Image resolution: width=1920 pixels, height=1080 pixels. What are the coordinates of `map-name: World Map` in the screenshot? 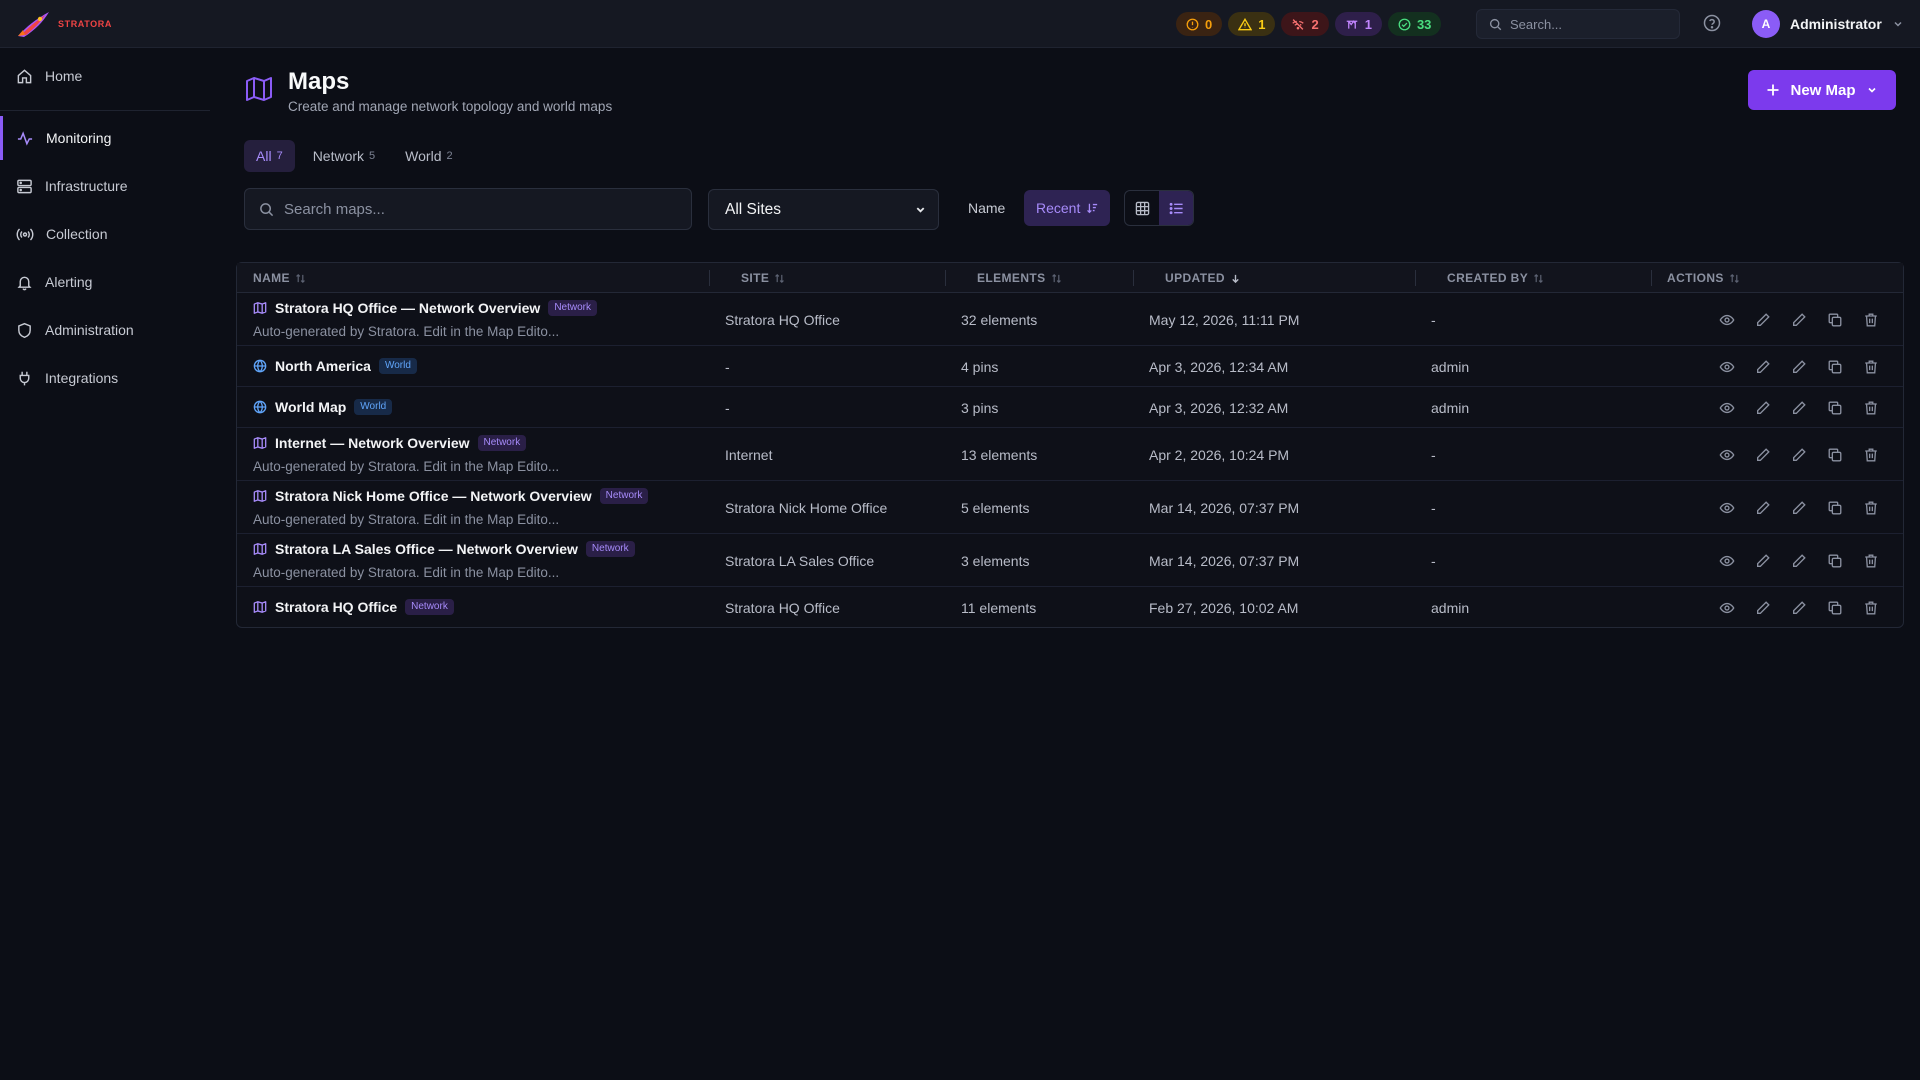 It's located at (310, 407).